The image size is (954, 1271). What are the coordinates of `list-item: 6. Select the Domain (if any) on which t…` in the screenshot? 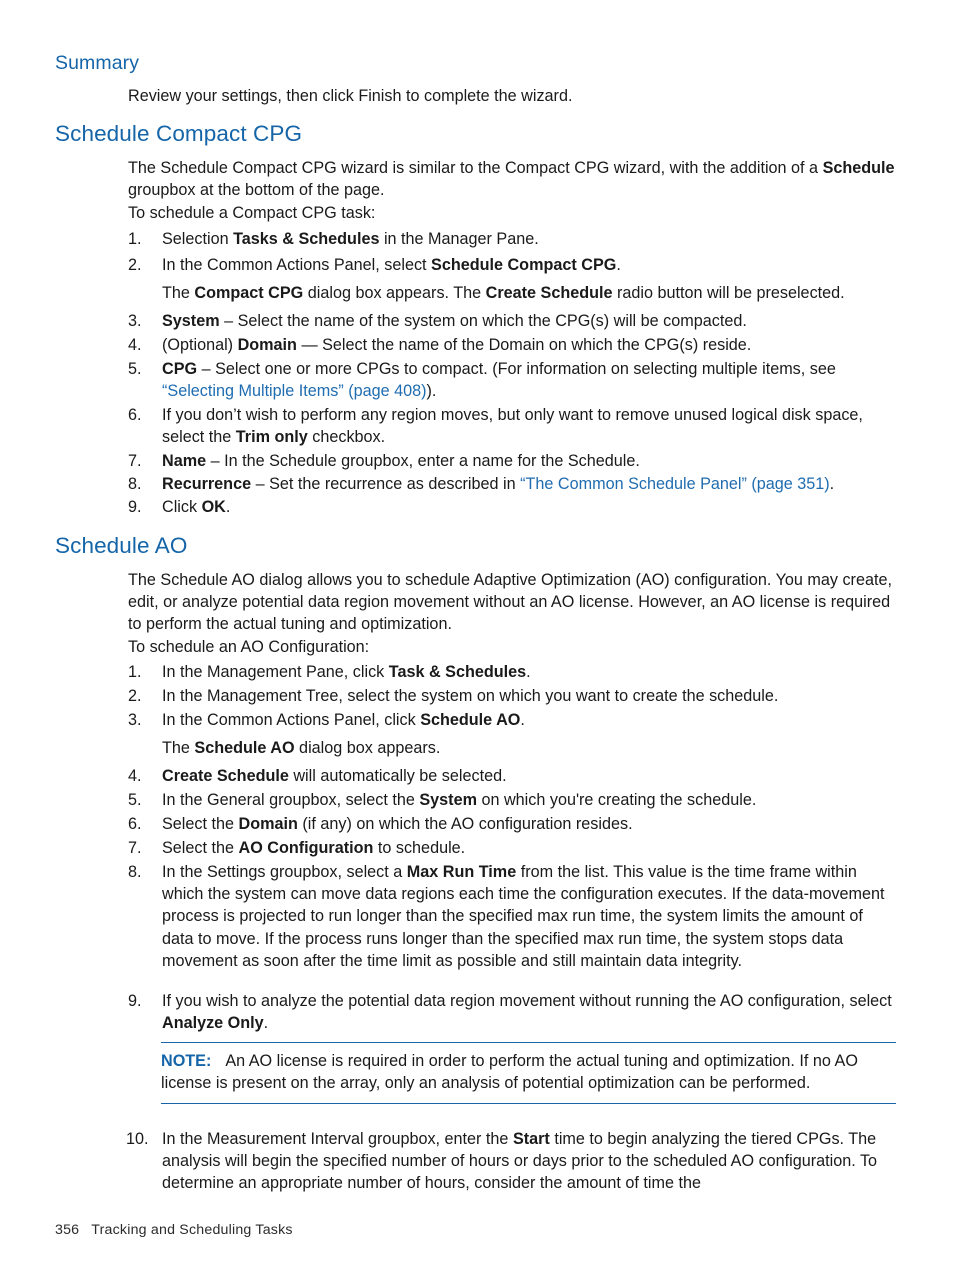 It's located at (512, 824).